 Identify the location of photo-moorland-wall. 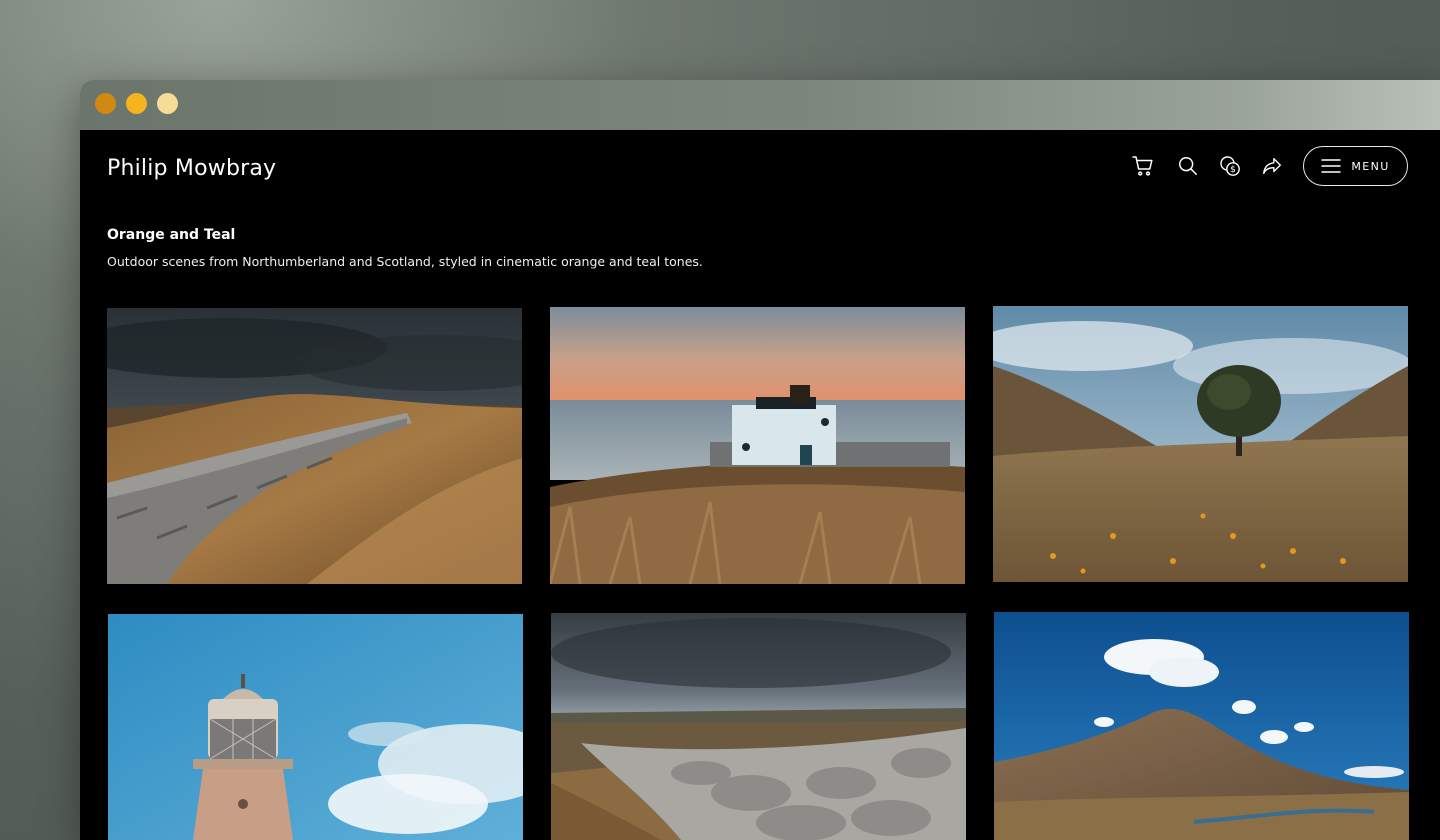
(758, 726).